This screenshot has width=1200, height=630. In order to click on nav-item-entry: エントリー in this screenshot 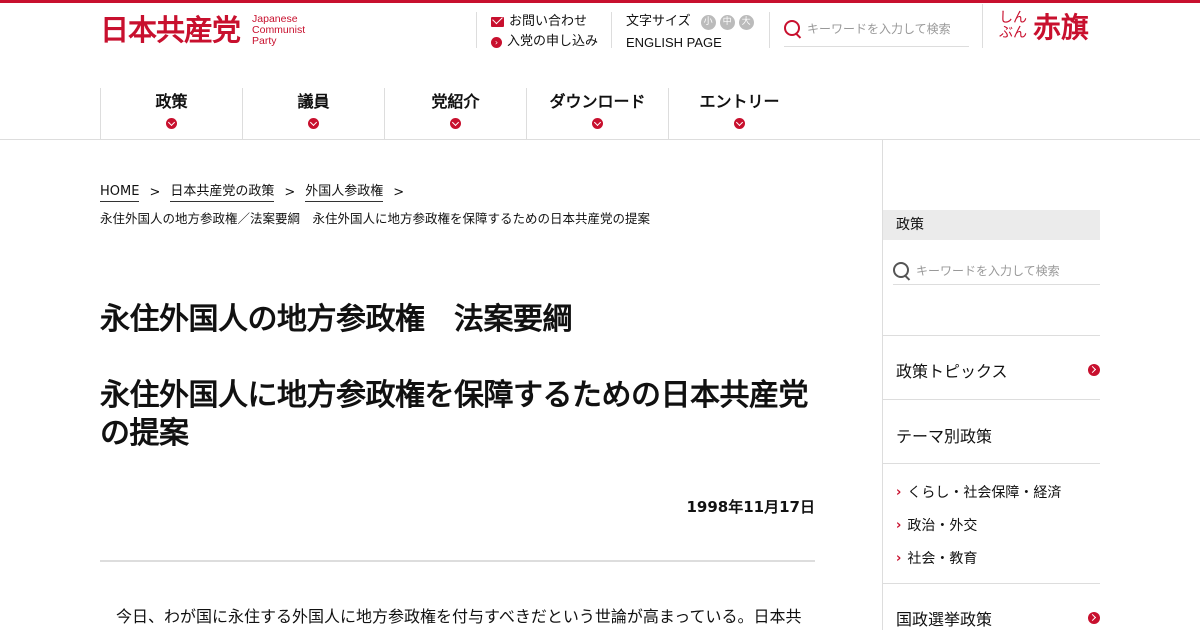, I will do `click(739, 113)`.